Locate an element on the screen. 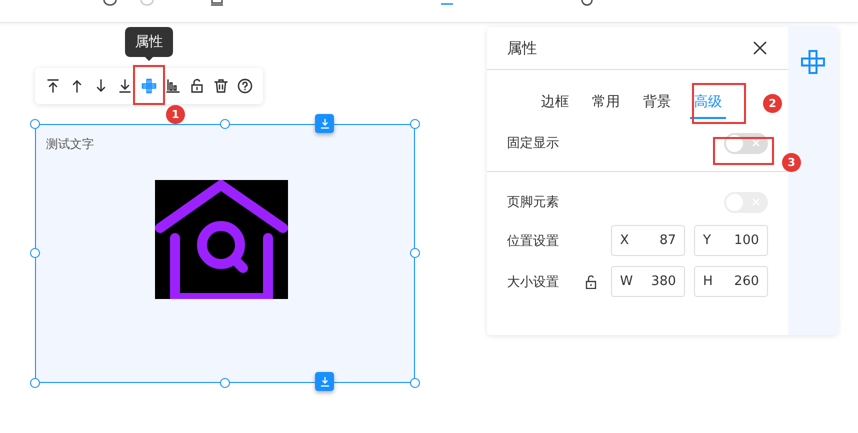 The height and width of the screenshot is (433, 858). tab: 常用 is located at coordinates (606, 105).